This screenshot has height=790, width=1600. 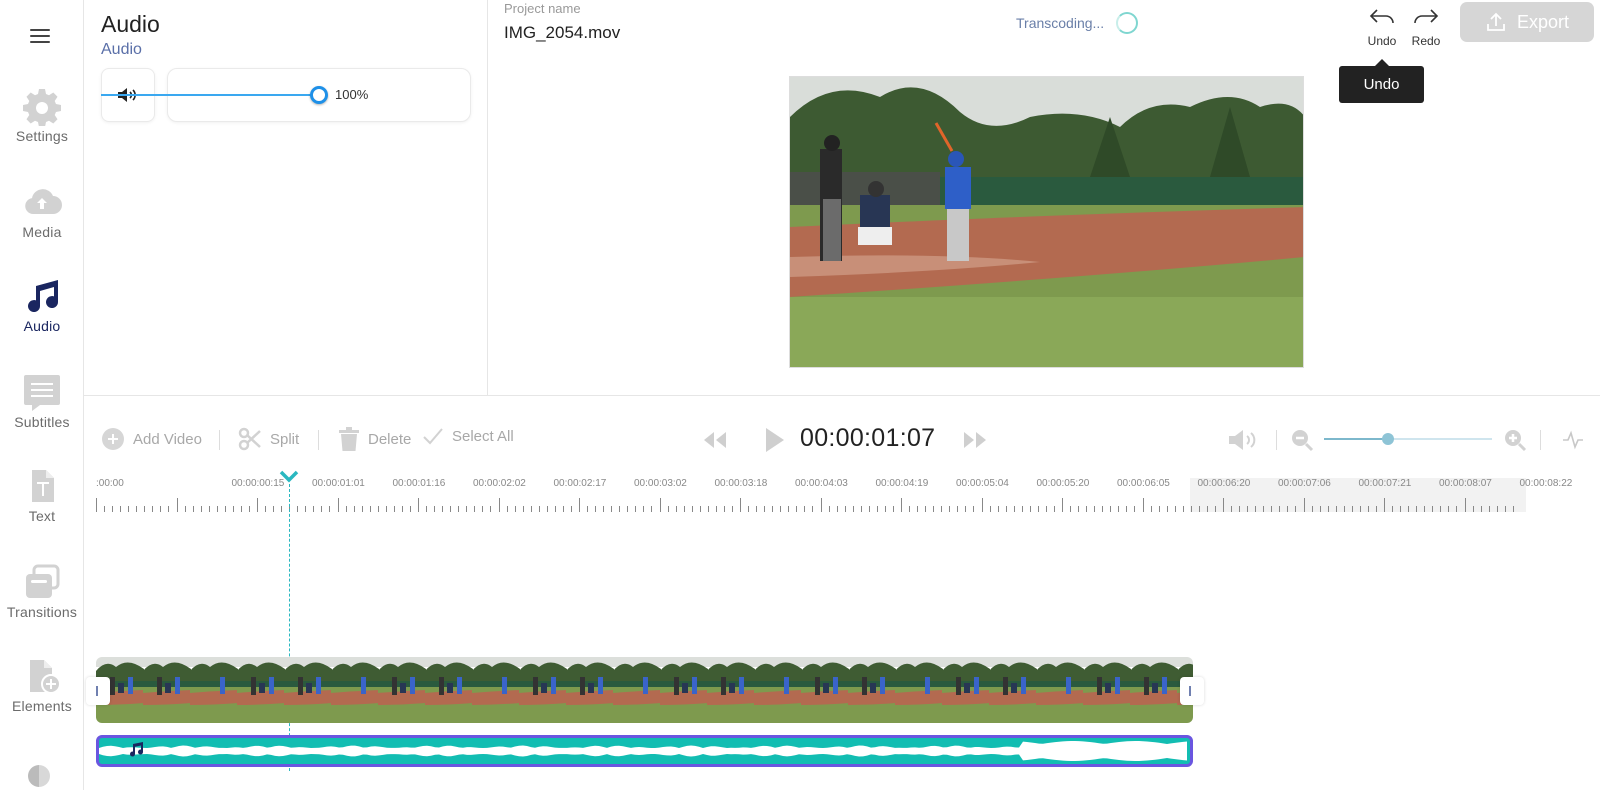 I want to click on redo-arrow-icon, so click(x=1426, y=16).